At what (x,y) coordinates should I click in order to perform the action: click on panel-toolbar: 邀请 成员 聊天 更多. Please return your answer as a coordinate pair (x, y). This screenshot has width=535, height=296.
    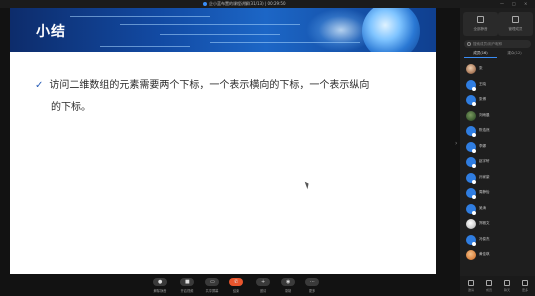
    Looking at the image, I should click on (497, 286).